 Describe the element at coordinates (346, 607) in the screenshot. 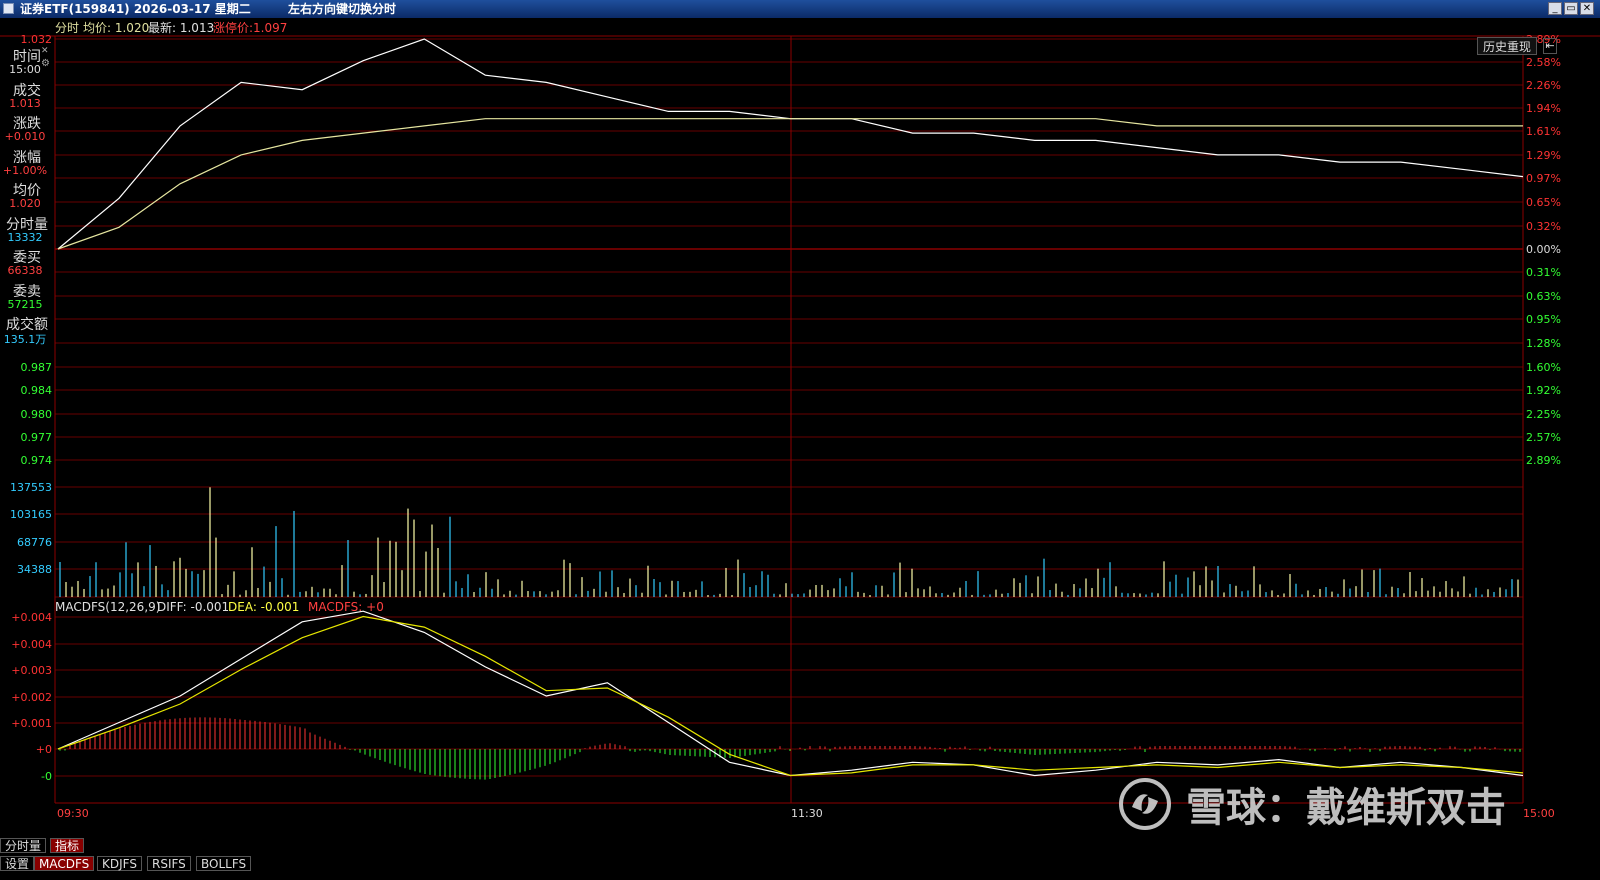

I see `macd-macdfs-value: MACDFS: +0` at that location.